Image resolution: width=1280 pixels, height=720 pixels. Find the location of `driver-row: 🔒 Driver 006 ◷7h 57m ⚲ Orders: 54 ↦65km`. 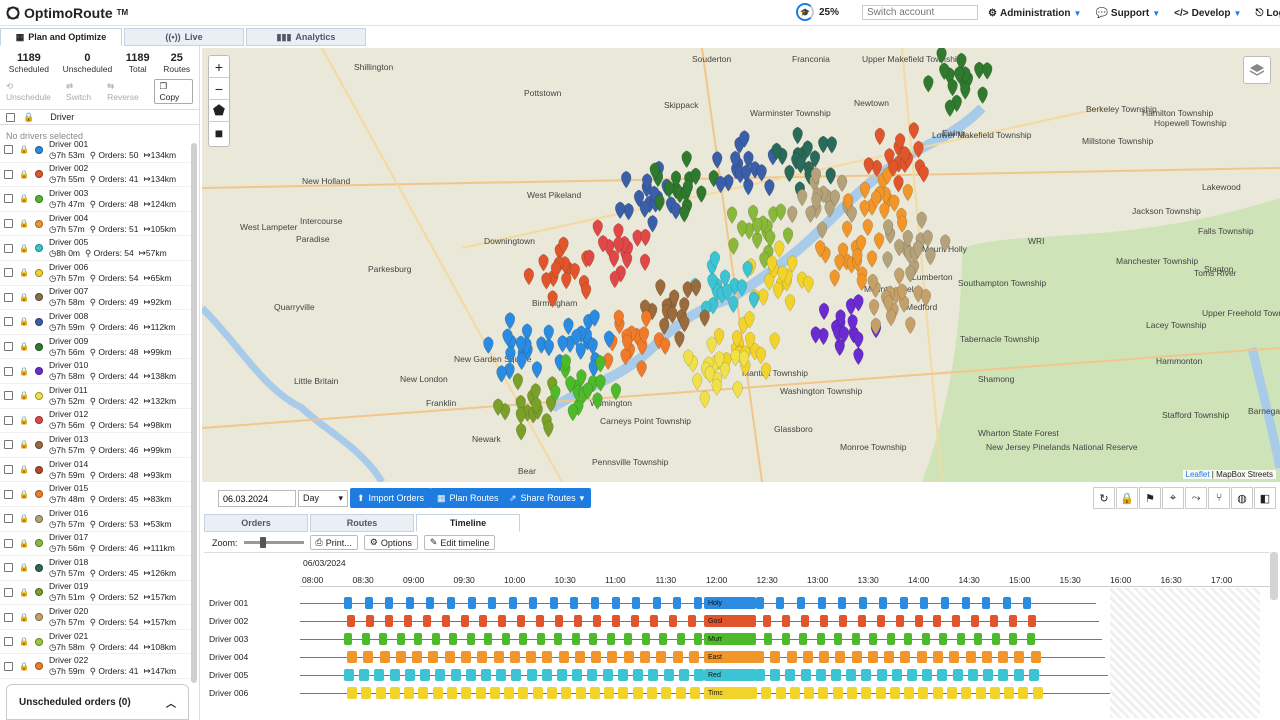

driver-row: 🔒 Driver 006 ◷7h 57m ⚲ Orders: 54 ↦65km is located at coordinates (96, 273).